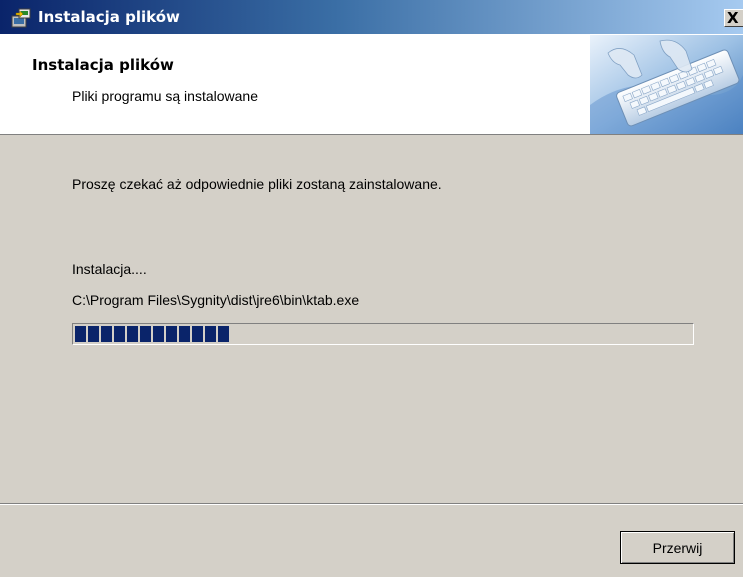 This screenshot has height=577, width=743. Describe the element at coordinates (165, 96) in the screenshot. I see `header-subtitle: Pliki programu są instalowane` at that location.